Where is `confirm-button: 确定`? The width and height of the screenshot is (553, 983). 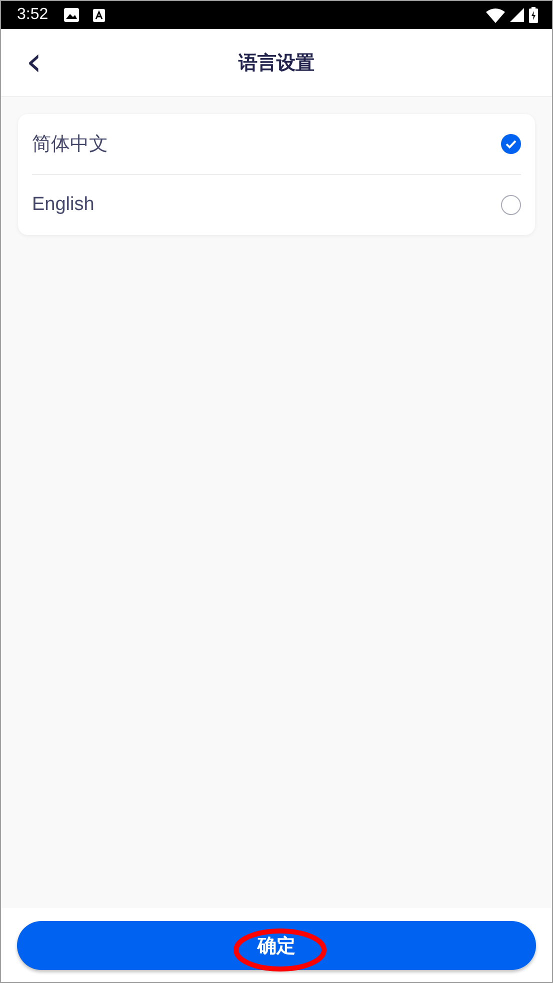
confirm-button: 确定 is located at coordinates (276, 945).